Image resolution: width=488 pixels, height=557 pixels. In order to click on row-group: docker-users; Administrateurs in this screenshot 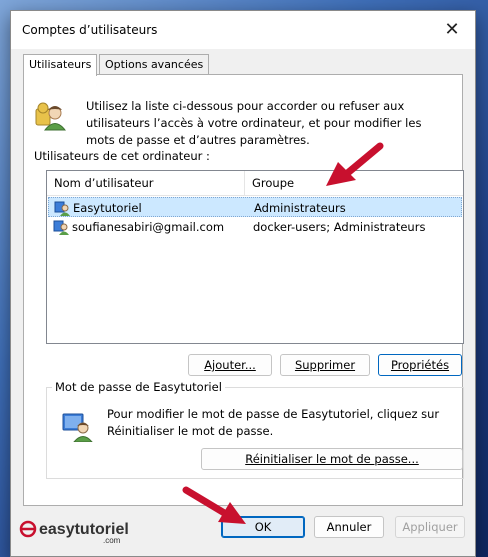, I will do `click(339, 227)`.